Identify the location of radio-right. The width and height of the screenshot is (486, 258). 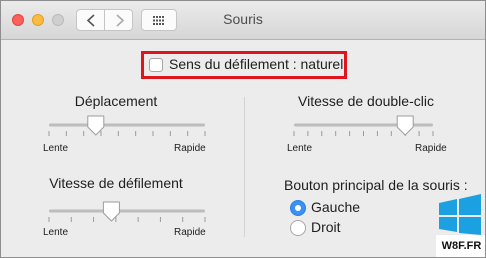
(298, 228).